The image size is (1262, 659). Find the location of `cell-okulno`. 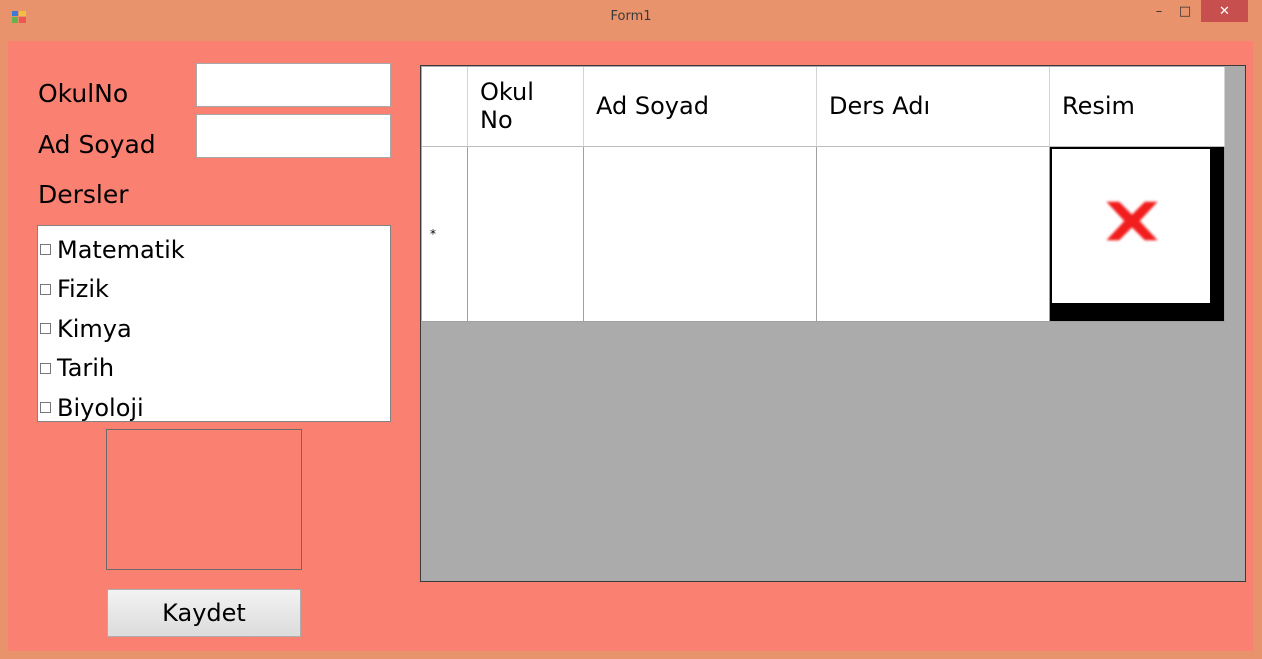

cell-okulno is located at coordinates (526, 234).